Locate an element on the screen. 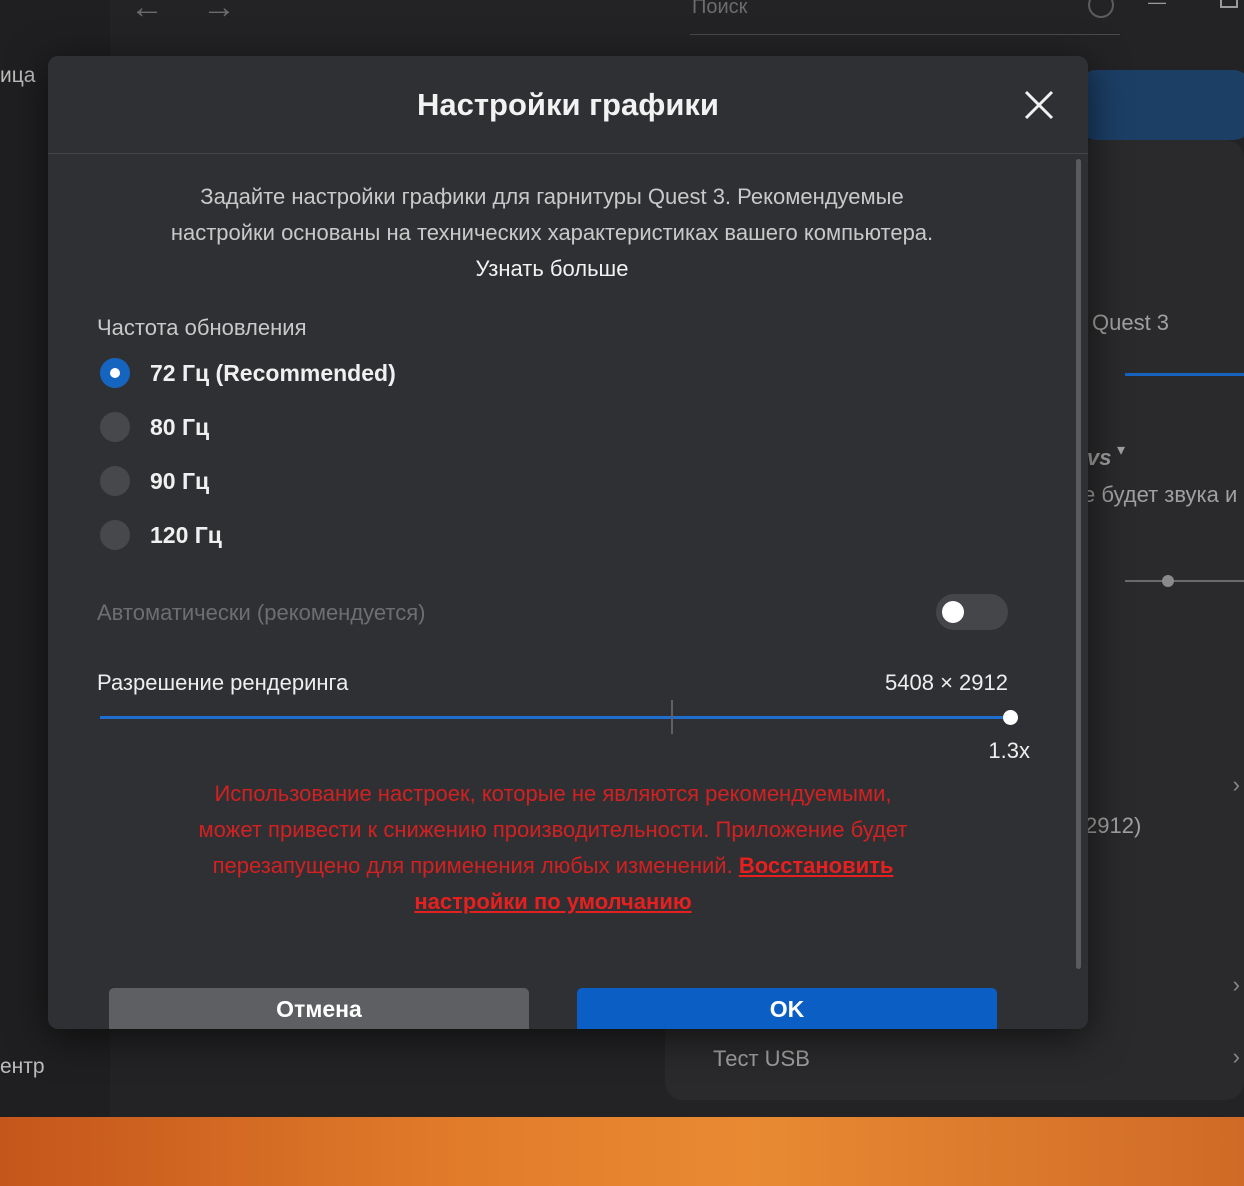 The width and height of the screenshot is (1244, 1186). resolution-partial: 2912) is located at coordinates (1113, 825).